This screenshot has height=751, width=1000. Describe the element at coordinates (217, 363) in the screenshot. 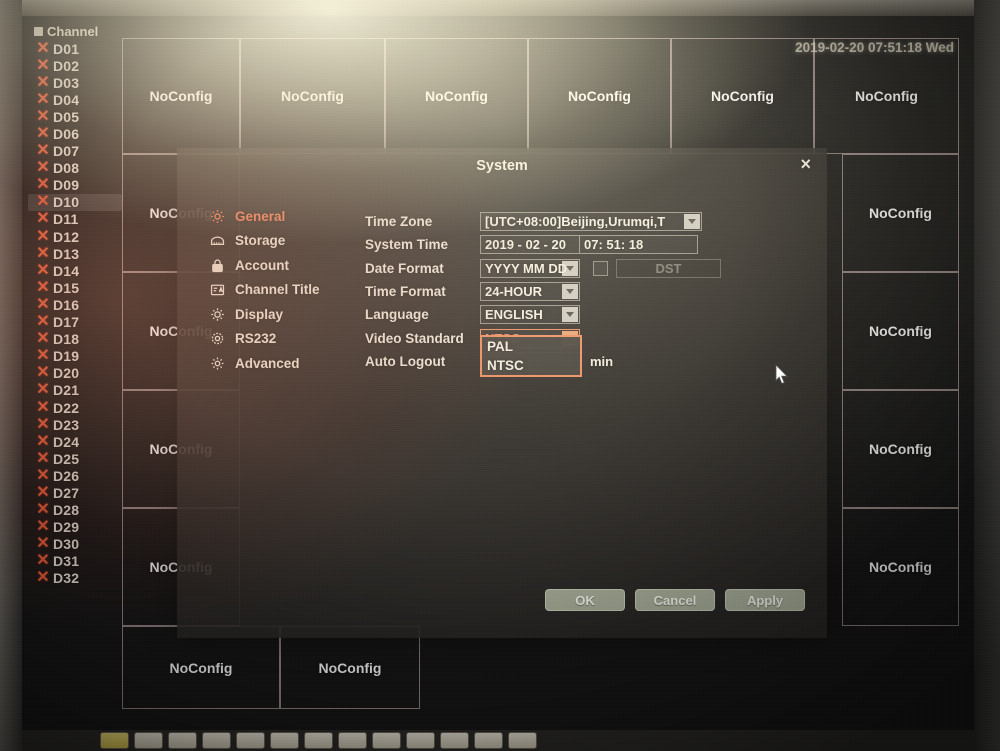

I see `gear-outline-icon` at that location.